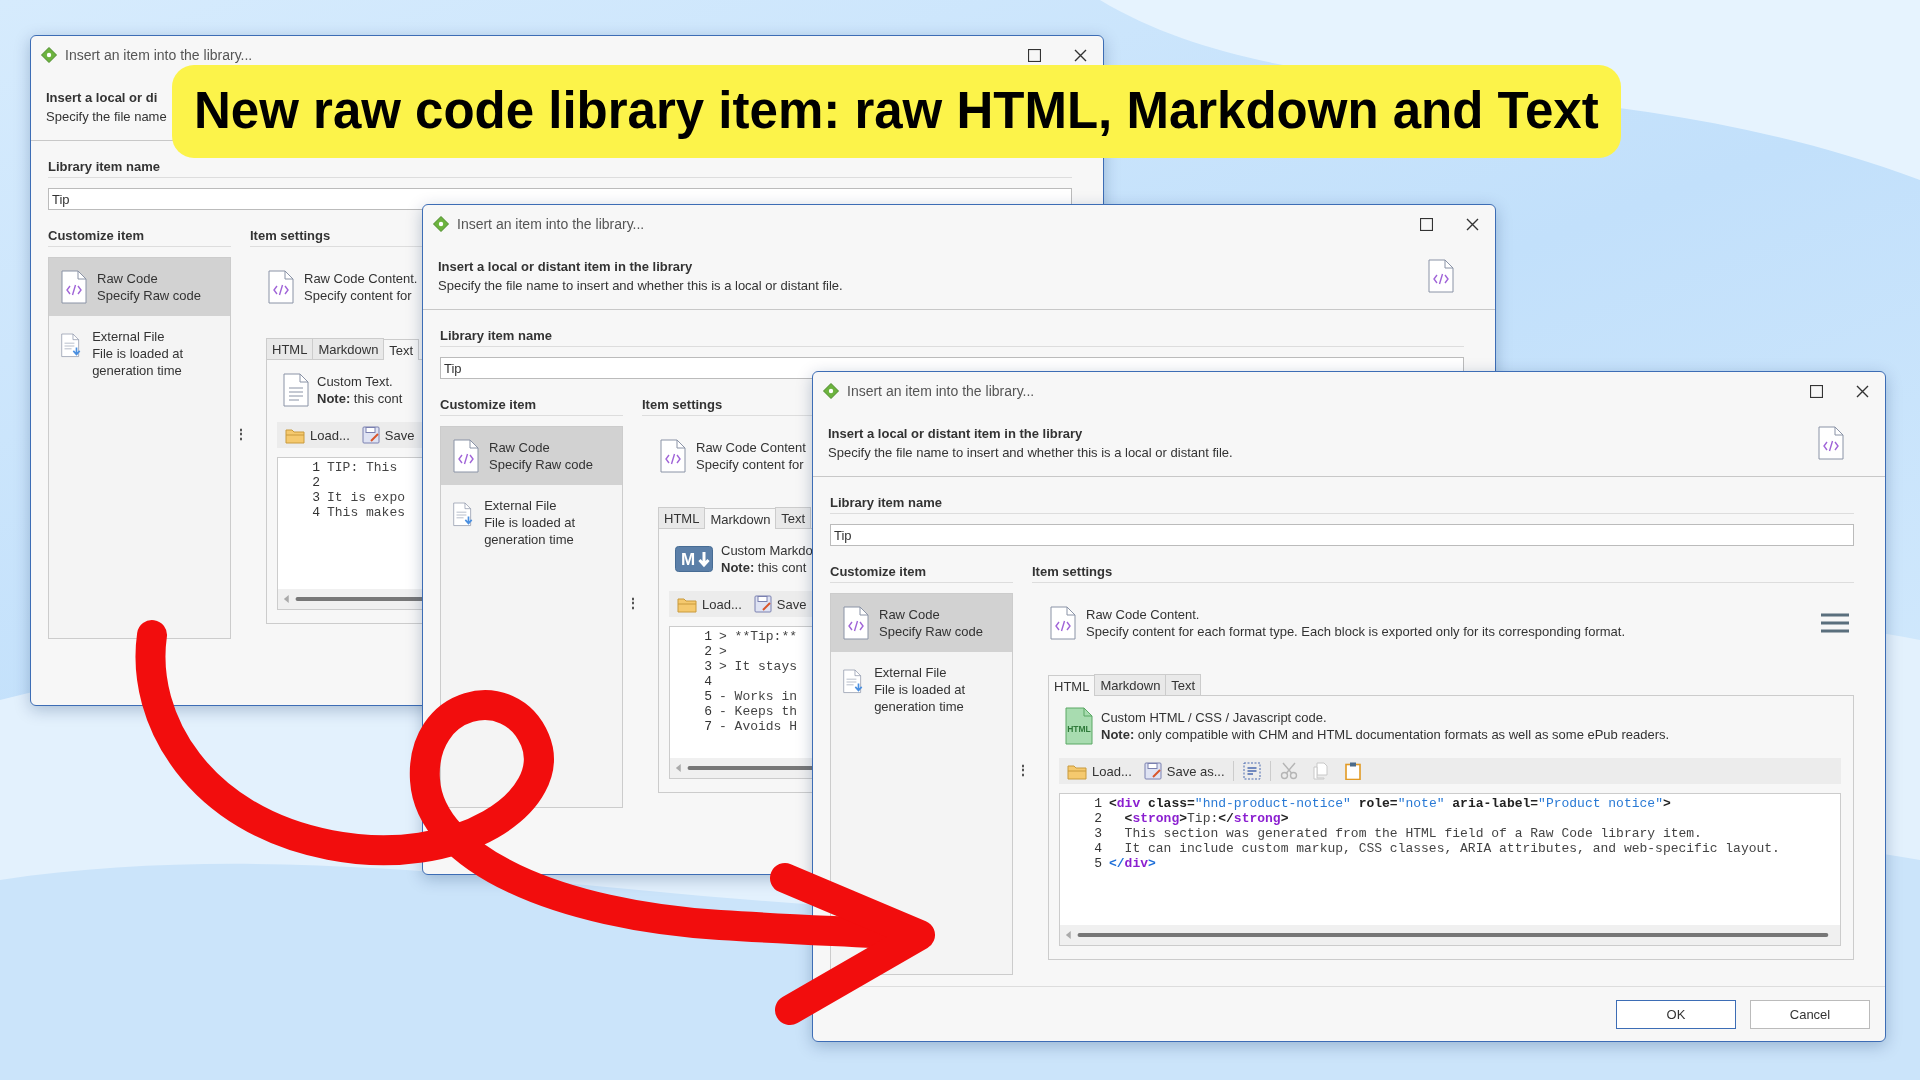 The width and height of the screenshot is (1920, 1080). Describe the element at coordinates (1390, 803) in the screenshot. I see `code-line: <div class="hnd-product-notice" role="note" aria-label="Product notice">` at that location.